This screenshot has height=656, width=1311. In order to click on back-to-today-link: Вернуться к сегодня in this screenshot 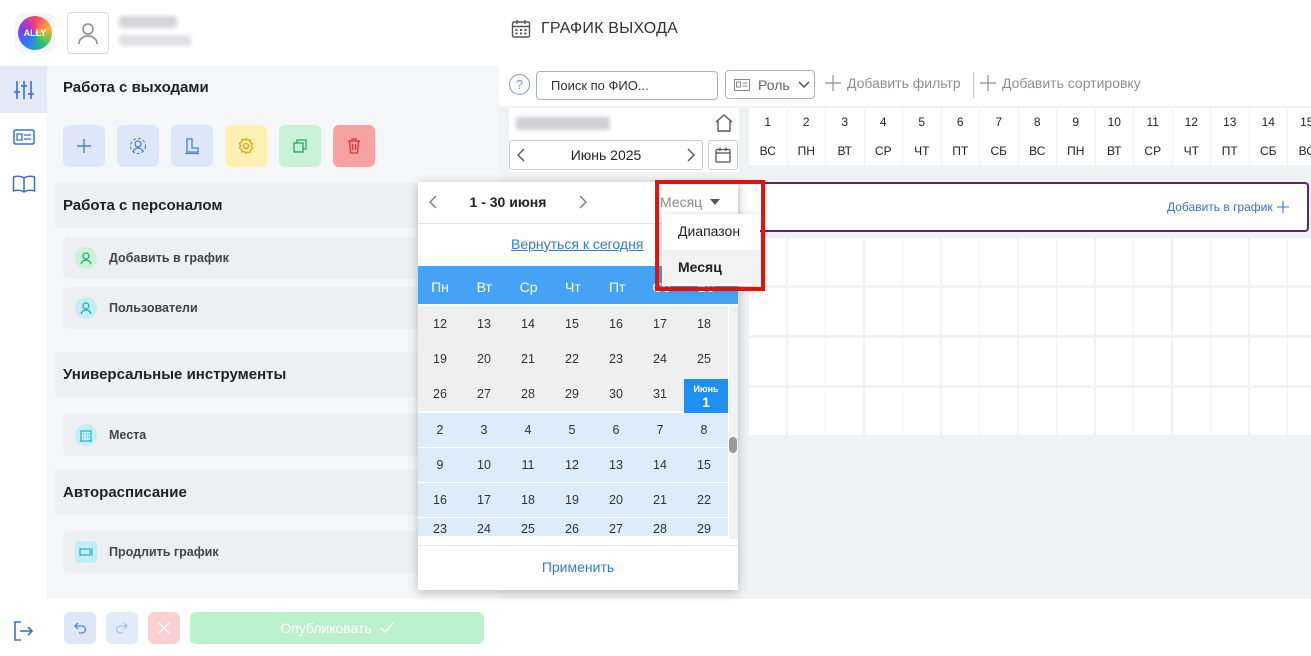, I will do `click(577, 244)`.